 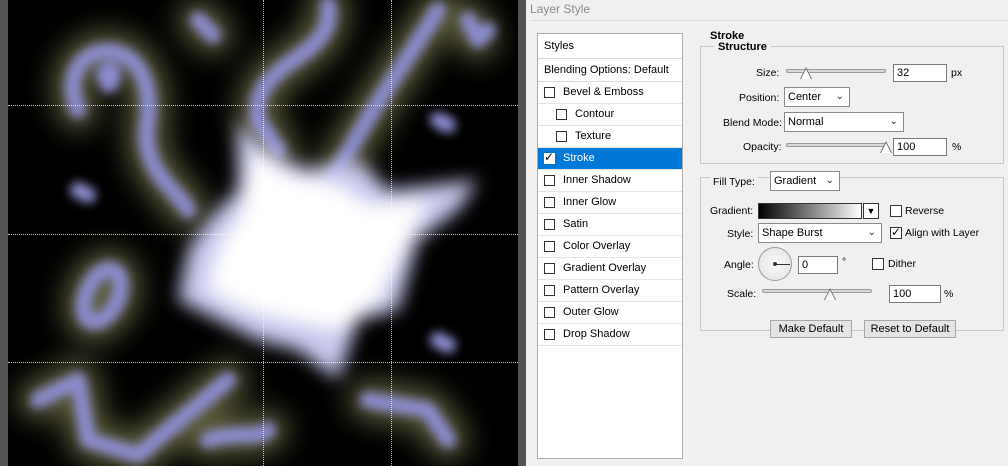 What do you see at coordinates (878, 264) in the screenshot?
I see `dither-checkbox` at bounding box center [878, 264].